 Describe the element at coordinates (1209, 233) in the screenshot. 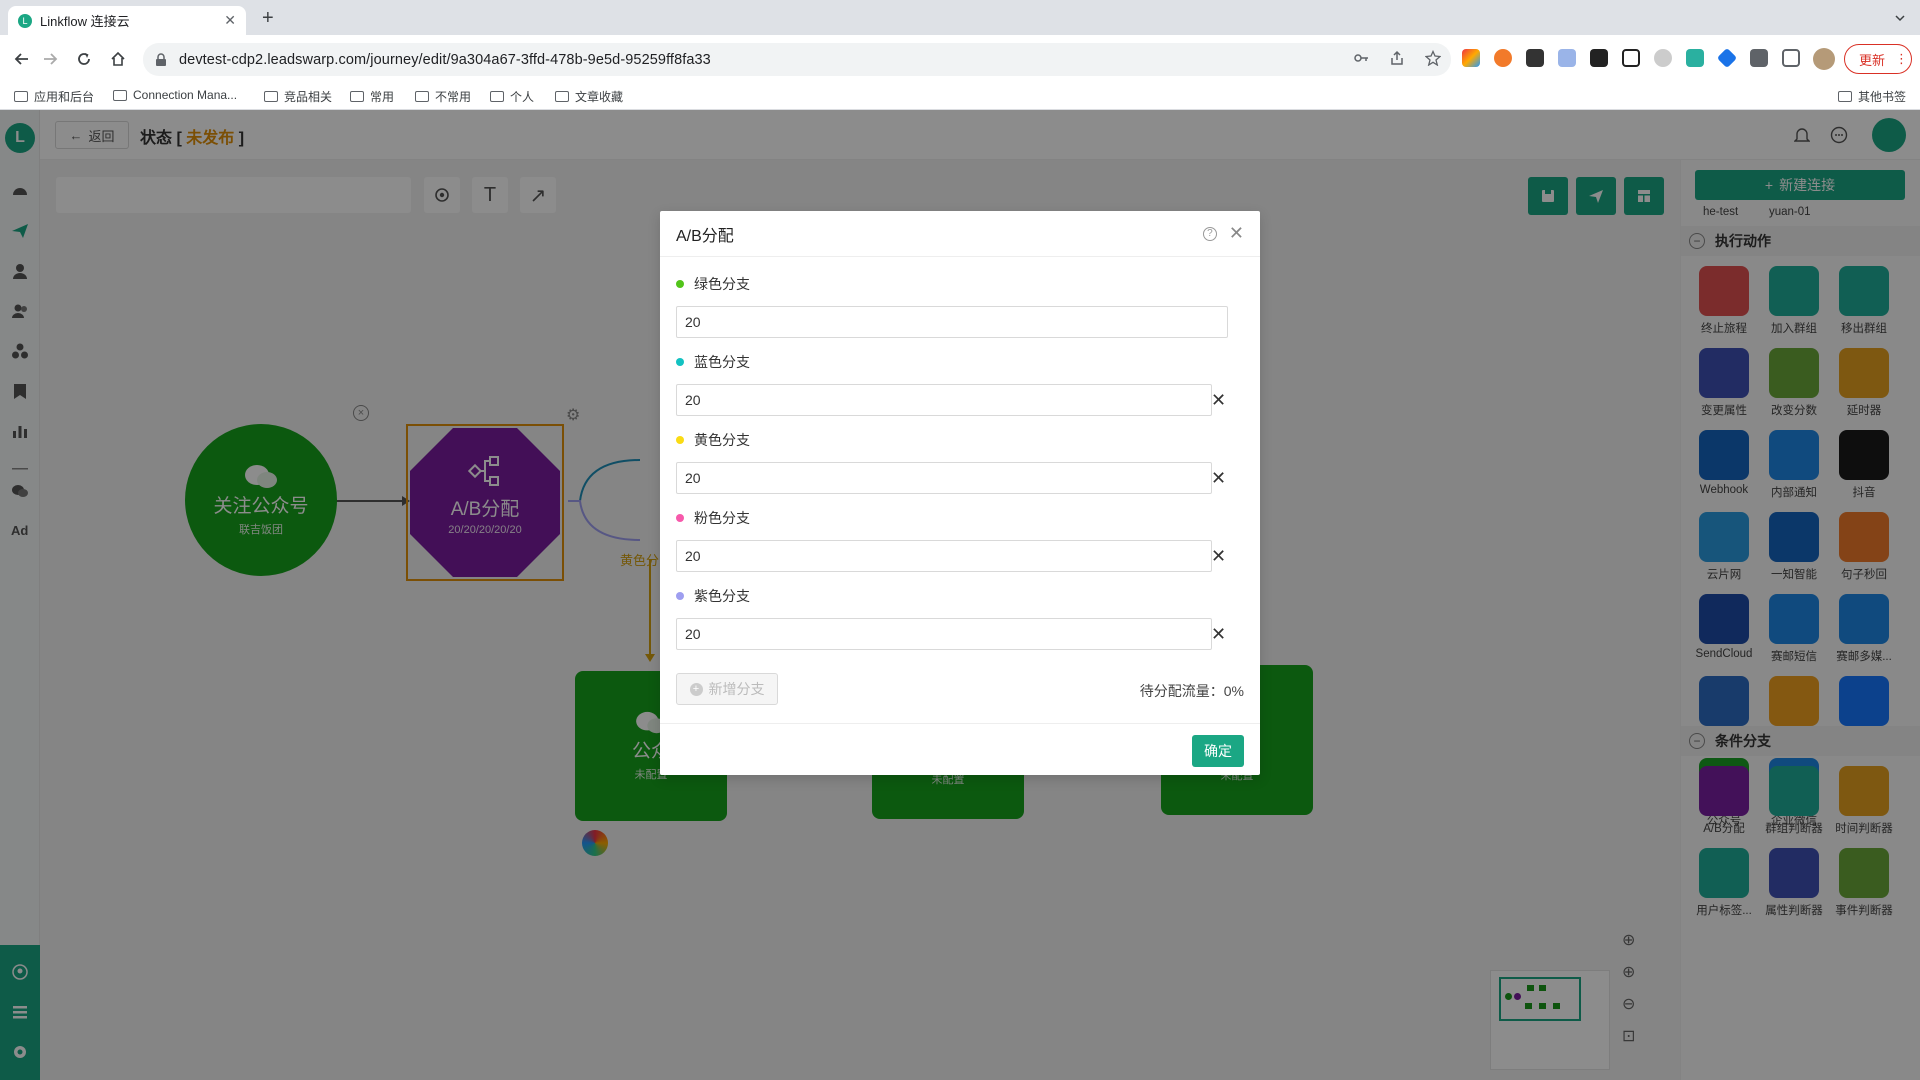

I see `help-icon: ?` at that location.